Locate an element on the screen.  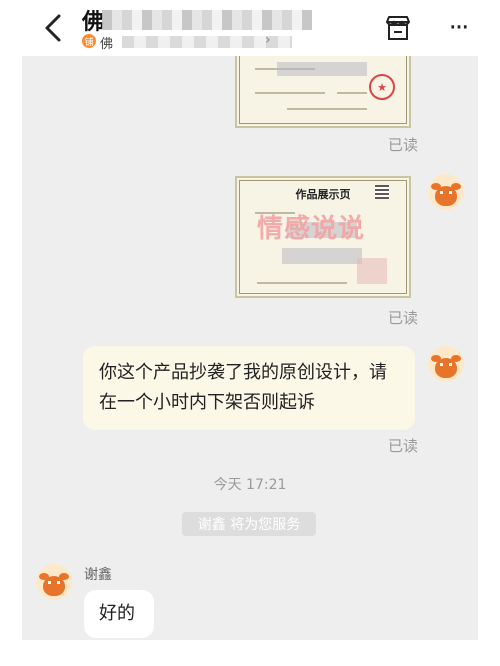
store-icon is located at coordinates (398, 28).